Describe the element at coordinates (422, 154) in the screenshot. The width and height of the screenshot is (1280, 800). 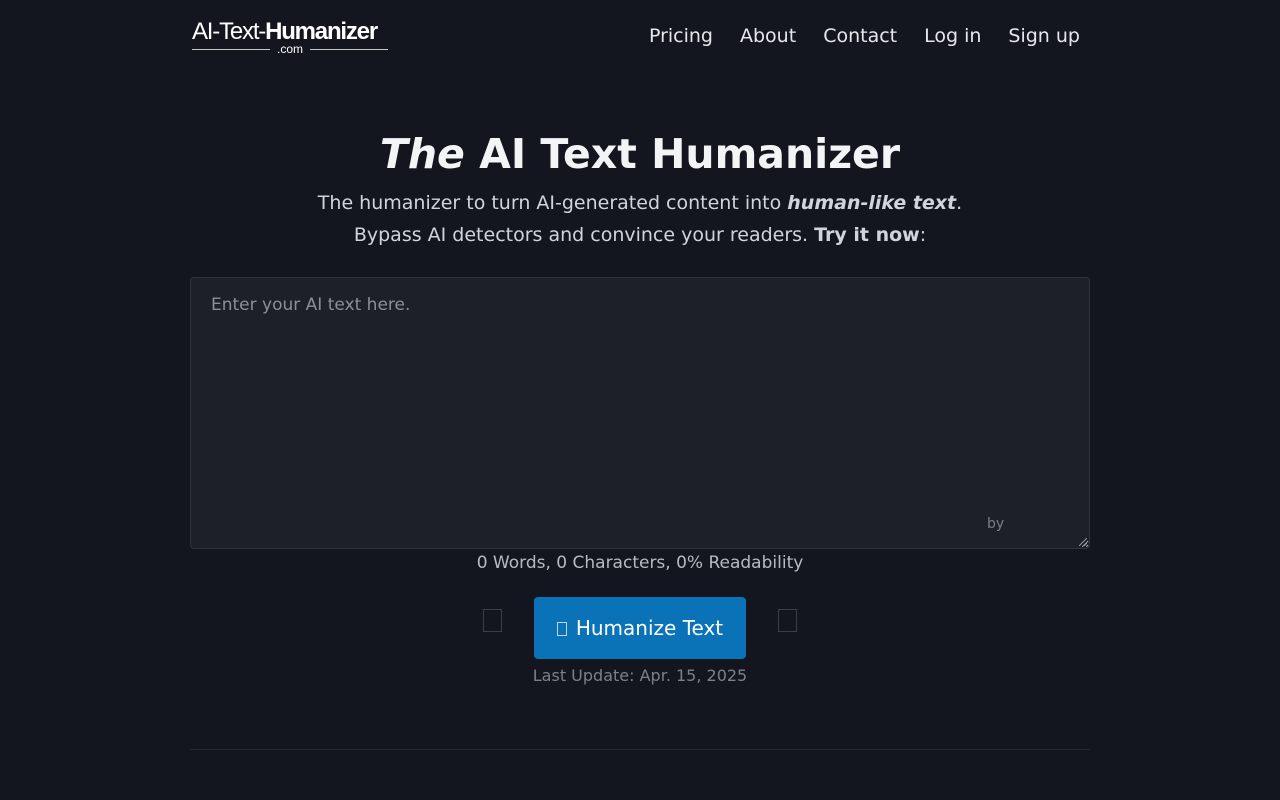
I see `title-emphasis: The` at that location.